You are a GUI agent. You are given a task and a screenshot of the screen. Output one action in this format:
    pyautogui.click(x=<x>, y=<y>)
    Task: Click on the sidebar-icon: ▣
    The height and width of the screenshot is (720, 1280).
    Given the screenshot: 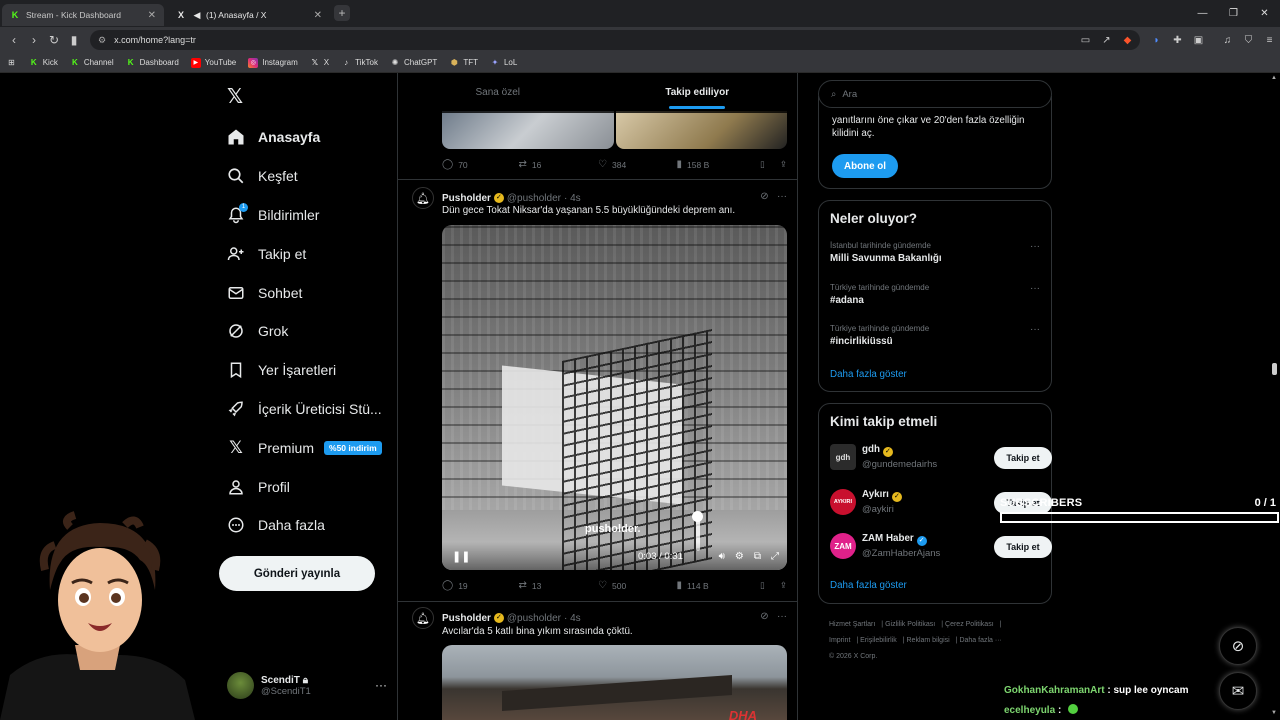 What is the action you would take?
    pyautogui.click(x=1198, y=40)
    